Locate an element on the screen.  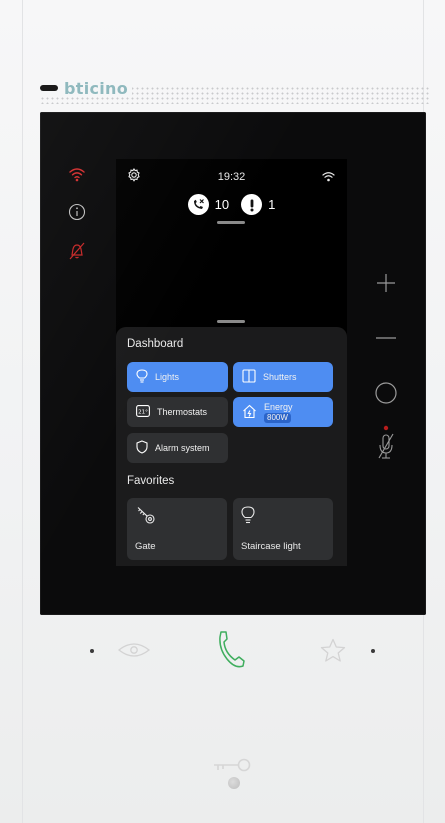
missed-call-icon is located at coordinates (198, 204).